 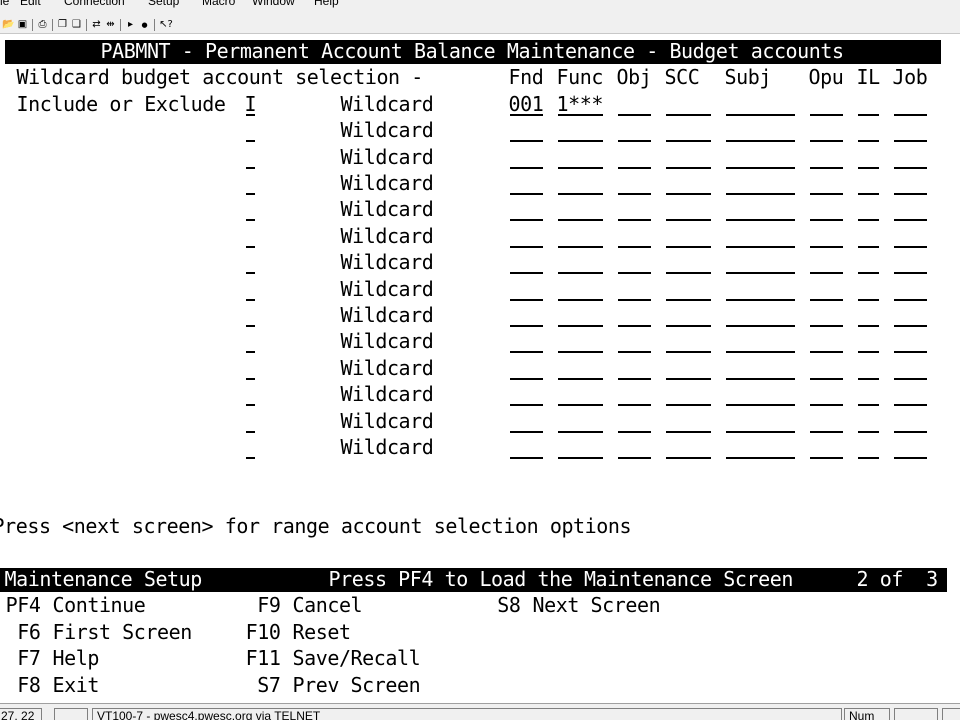 I want to click on menu-file: File, so click(x=4, y=4).